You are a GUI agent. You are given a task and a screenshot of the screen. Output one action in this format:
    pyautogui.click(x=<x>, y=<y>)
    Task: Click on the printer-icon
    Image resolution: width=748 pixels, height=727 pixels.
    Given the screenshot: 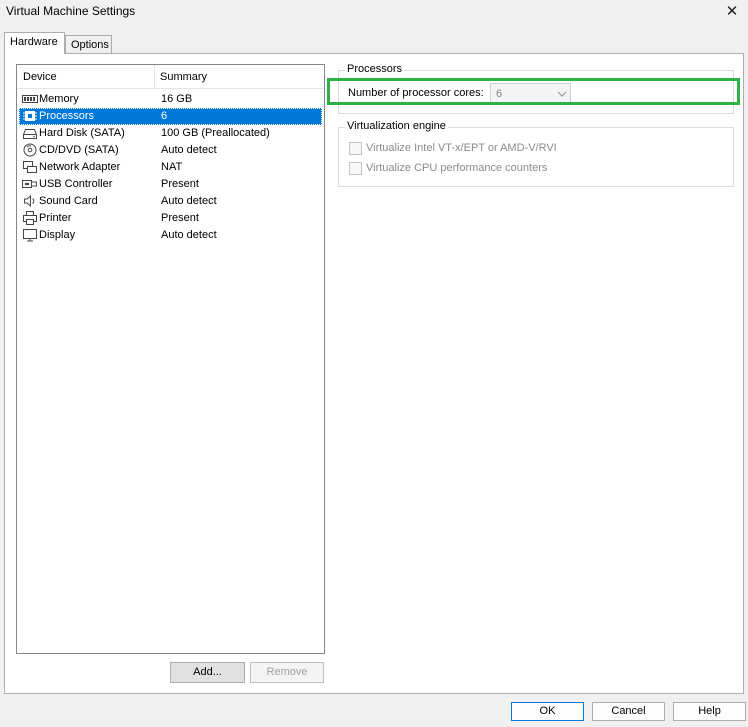 What is the action you would take?
    pyautogui.click(x=30, y=218)
    